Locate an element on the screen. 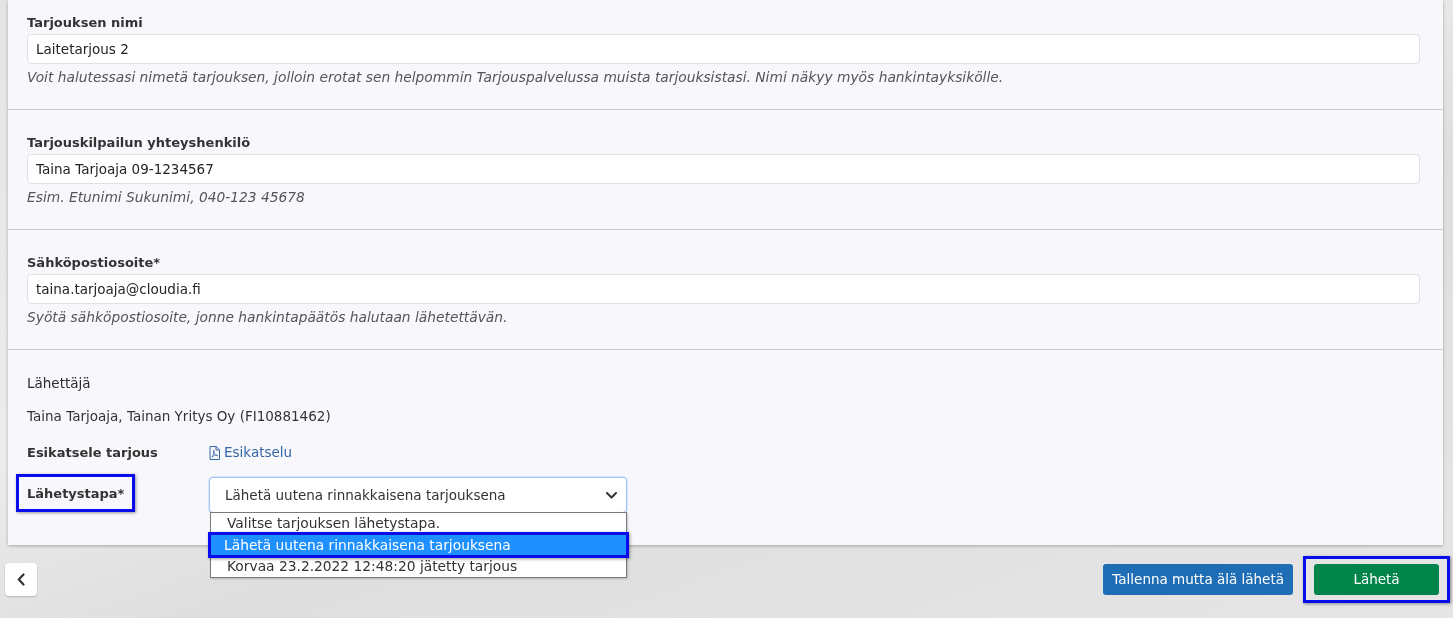 The image size is (1453, 618). field-label: Tarjouskilpailun yhteyshenkilö is located at coordinates (139, 142).